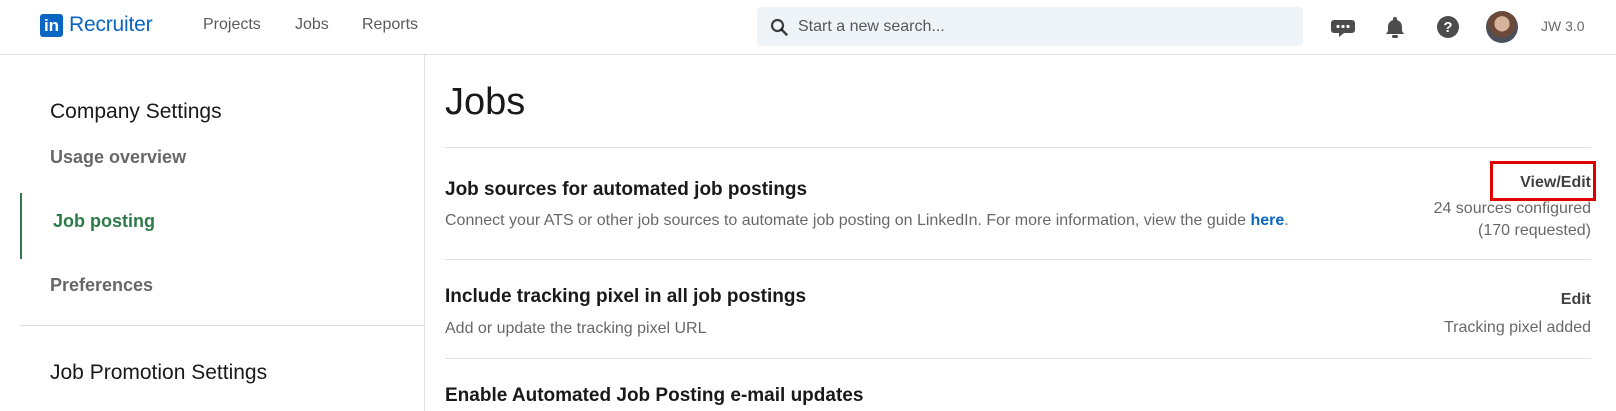 This screenshot has width=1616, height=411. I want to click on description-period: ., so click(1286, 220).